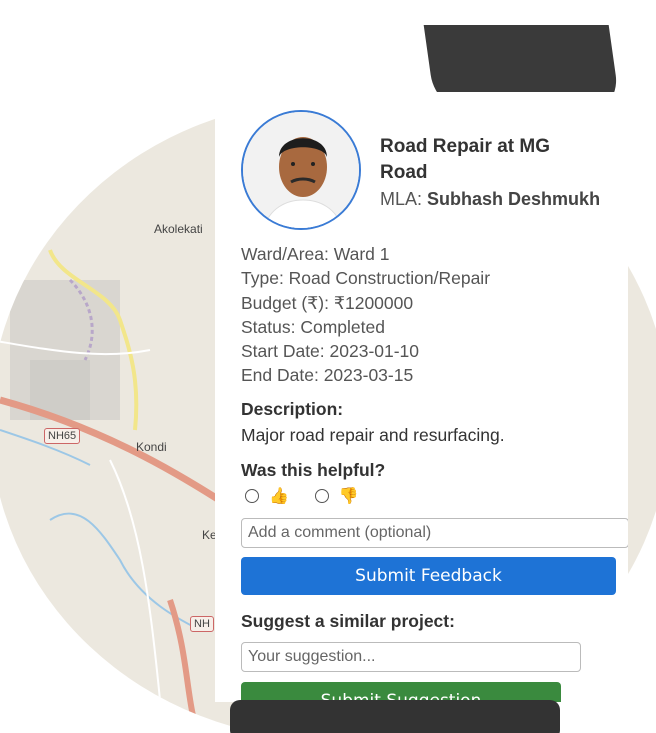 The height and width of the screenshot is (733, 656). What do you see at coordinates (401, 199) in the screenshot?
I see `mla-label: MLA:` at bounding box center [401, 199].